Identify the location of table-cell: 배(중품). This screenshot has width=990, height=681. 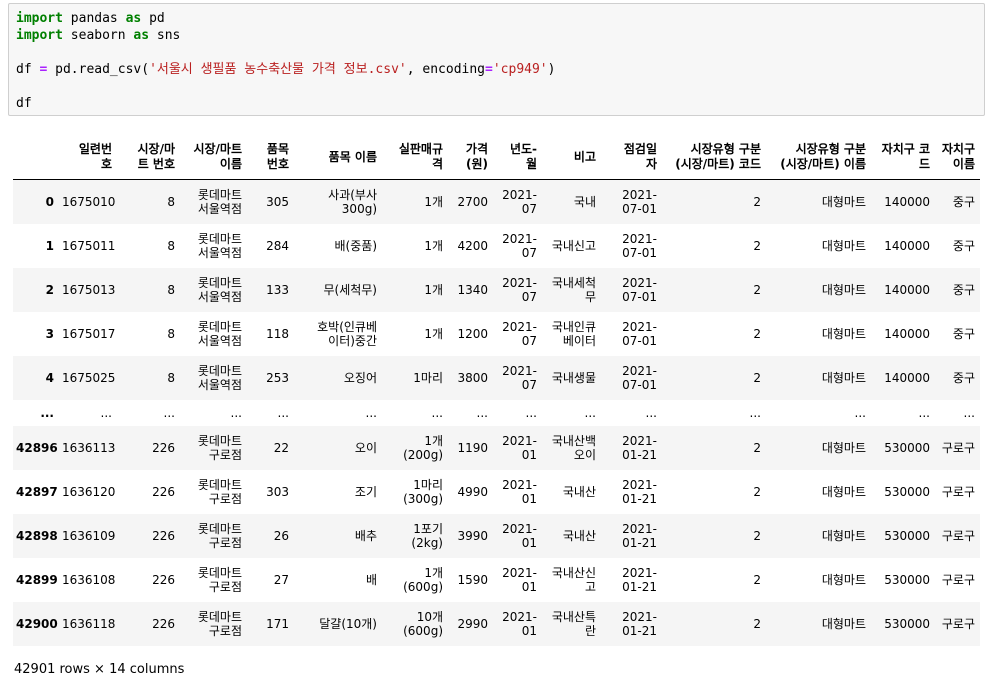
(355, 245).